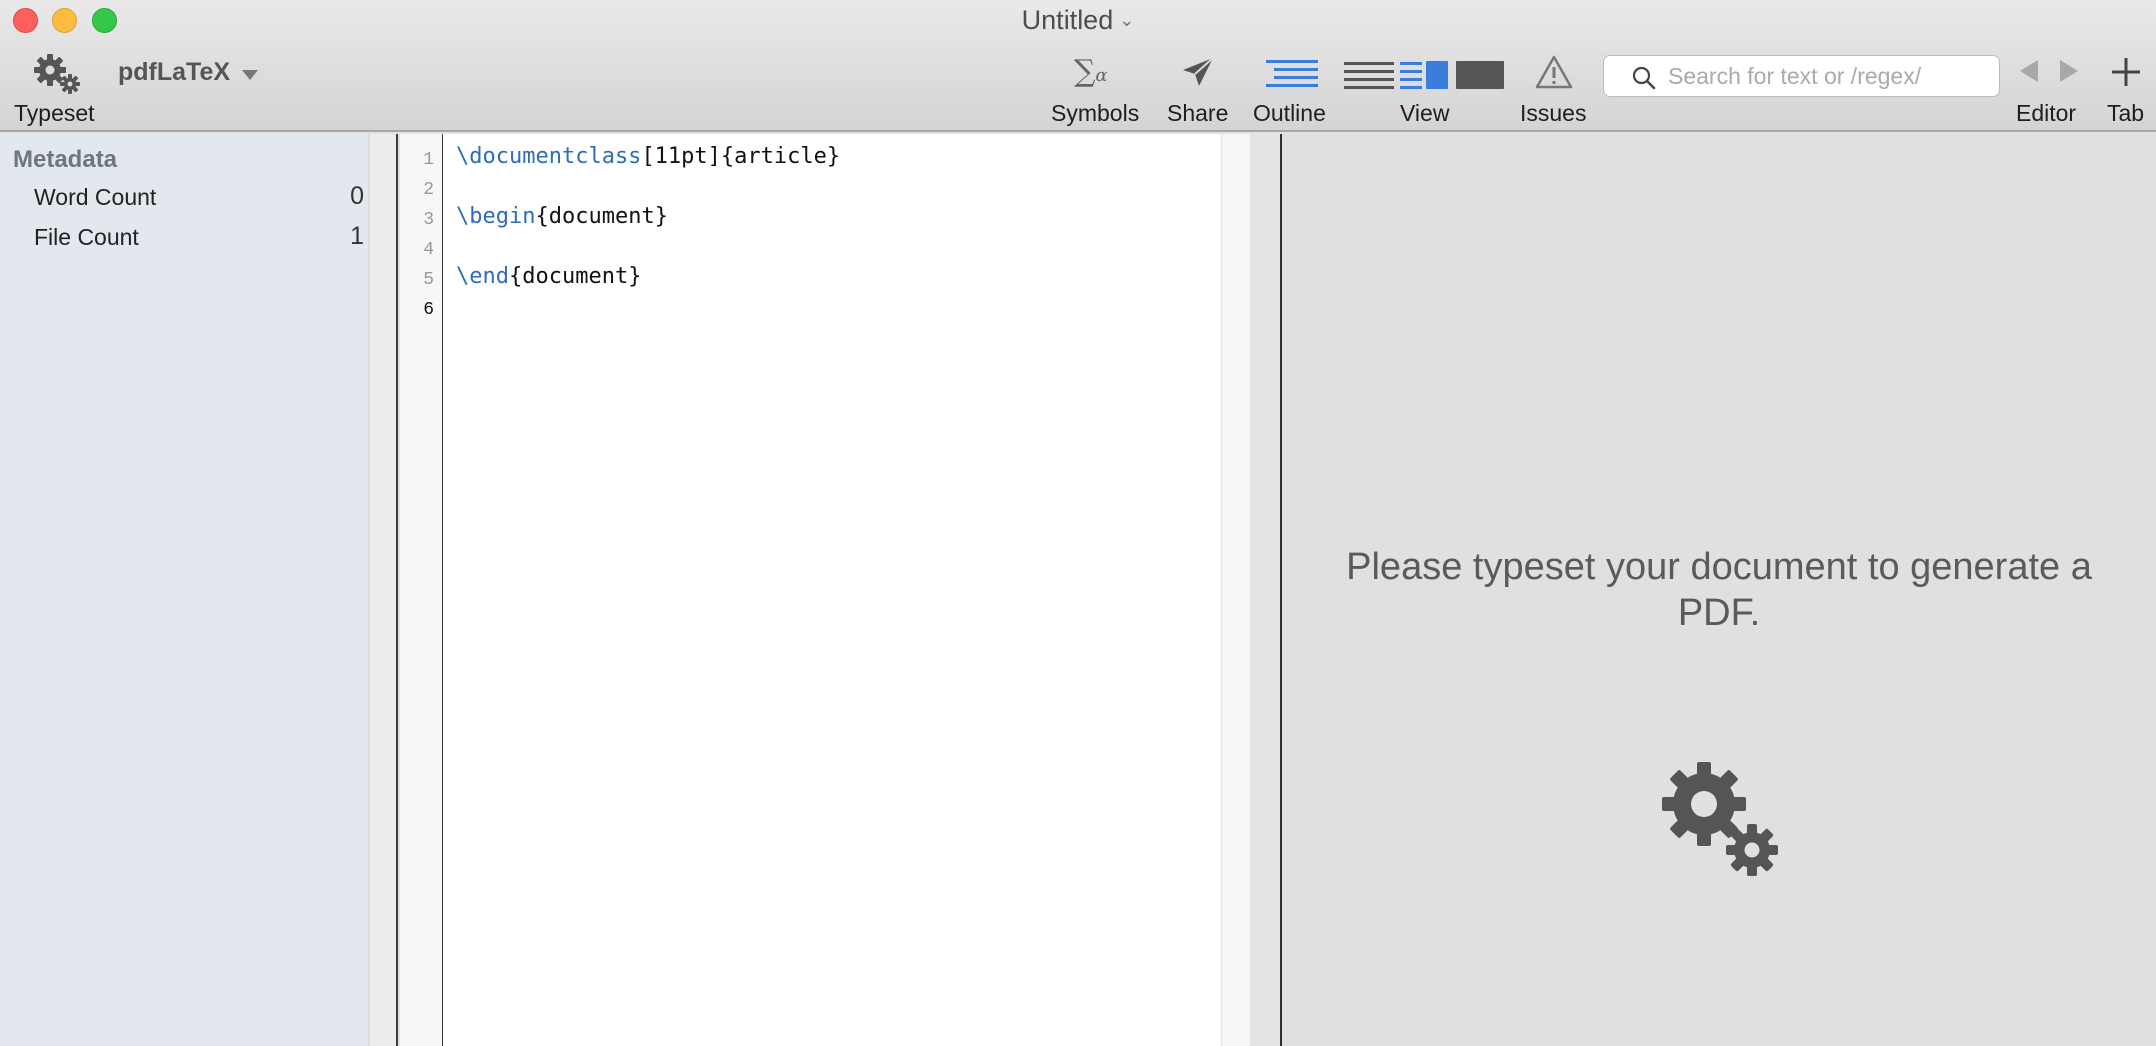 The height and width of the screenshot is (1046, 2156). I want to click on preview-only-view-icon, so click(1480, 75).